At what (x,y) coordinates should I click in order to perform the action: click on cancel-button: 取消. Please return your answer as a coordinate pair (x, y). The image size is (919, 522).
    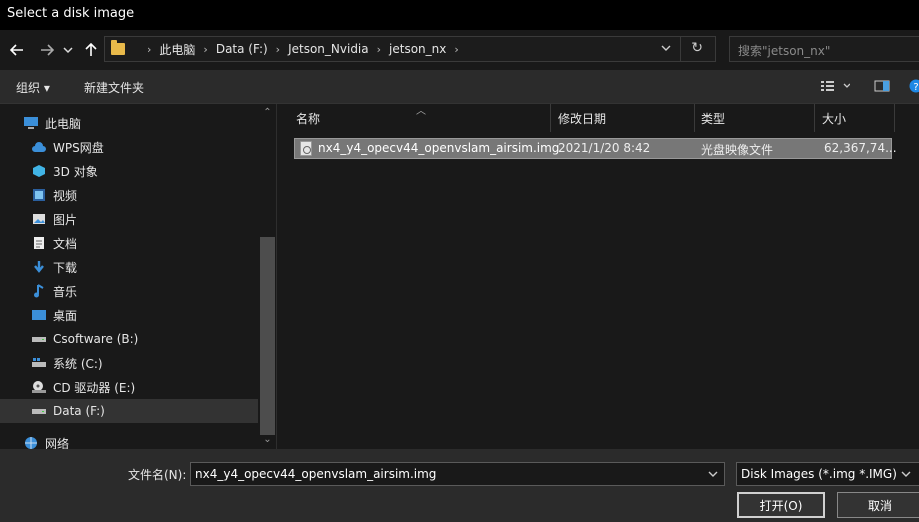
    Looking at the image, I should click on (878, 505).